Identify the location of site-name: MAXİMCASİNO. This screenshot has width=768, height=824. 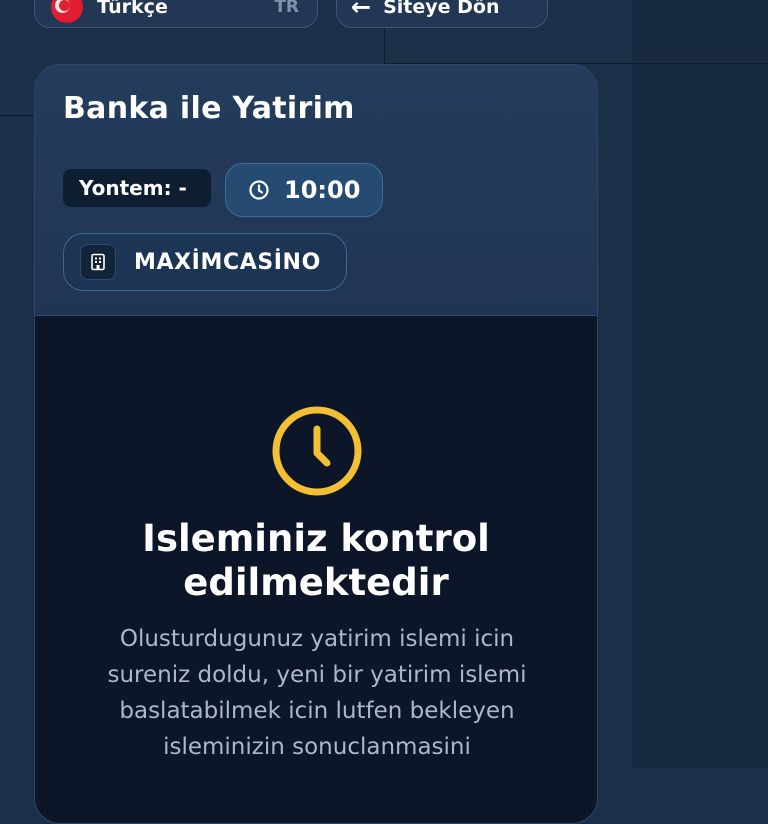
(227, 262).